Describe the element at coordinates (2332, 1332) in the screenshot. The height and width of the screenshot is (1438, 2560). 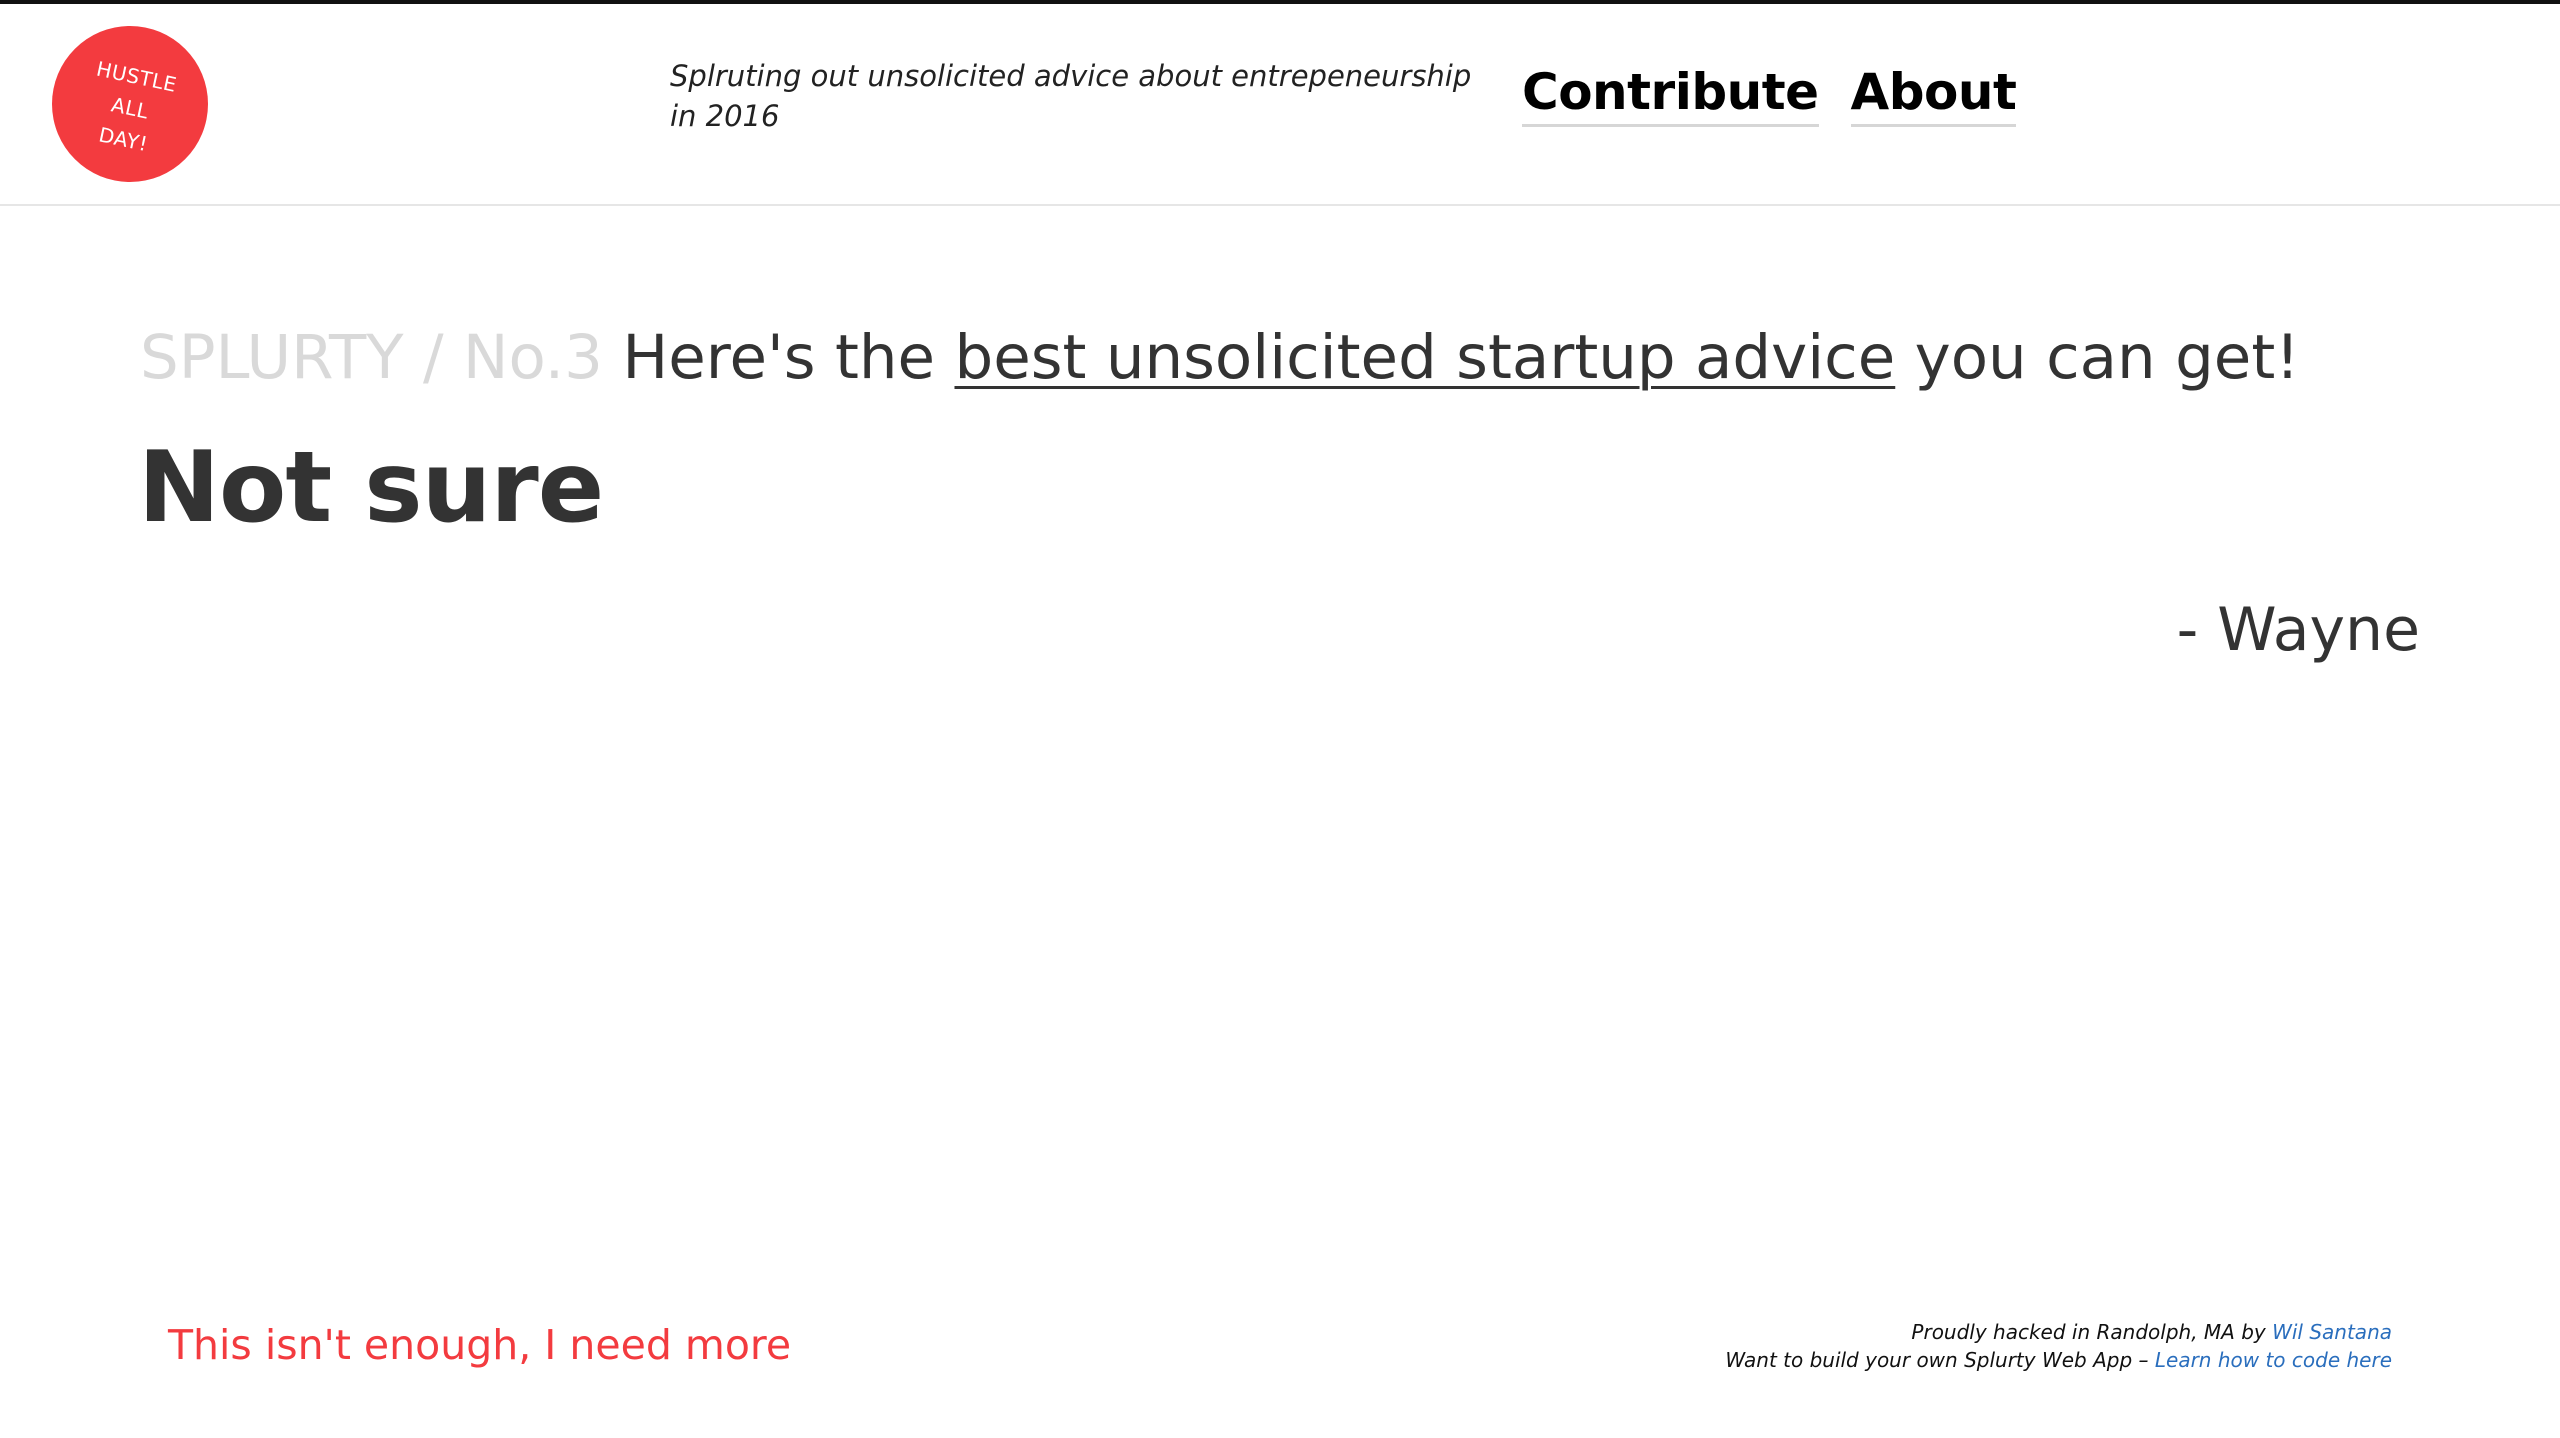
I see `author-link: Wil Santana` at that location.